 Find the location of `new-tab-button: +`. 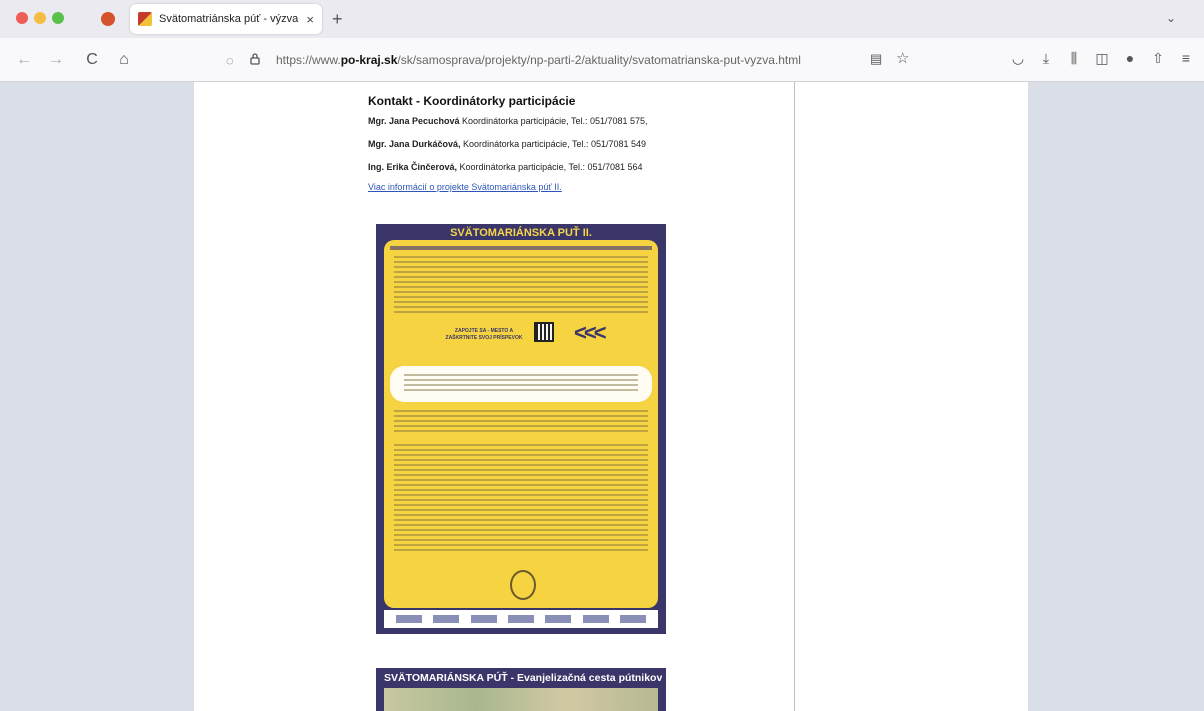

new-tab-button: + is located at coordinates (337, 19).